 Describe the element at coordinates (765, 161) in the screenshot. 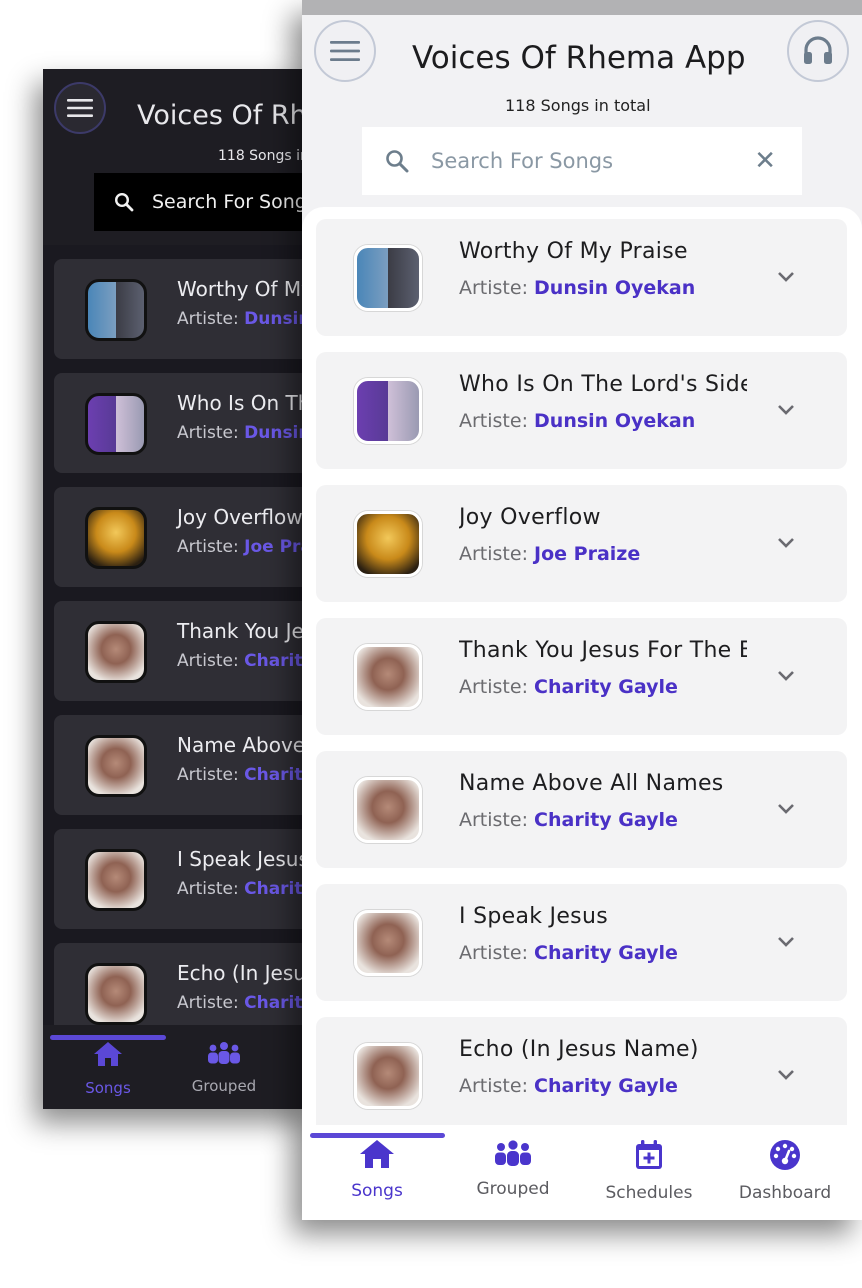

I see `clear-search-icon: ✕` at that location.